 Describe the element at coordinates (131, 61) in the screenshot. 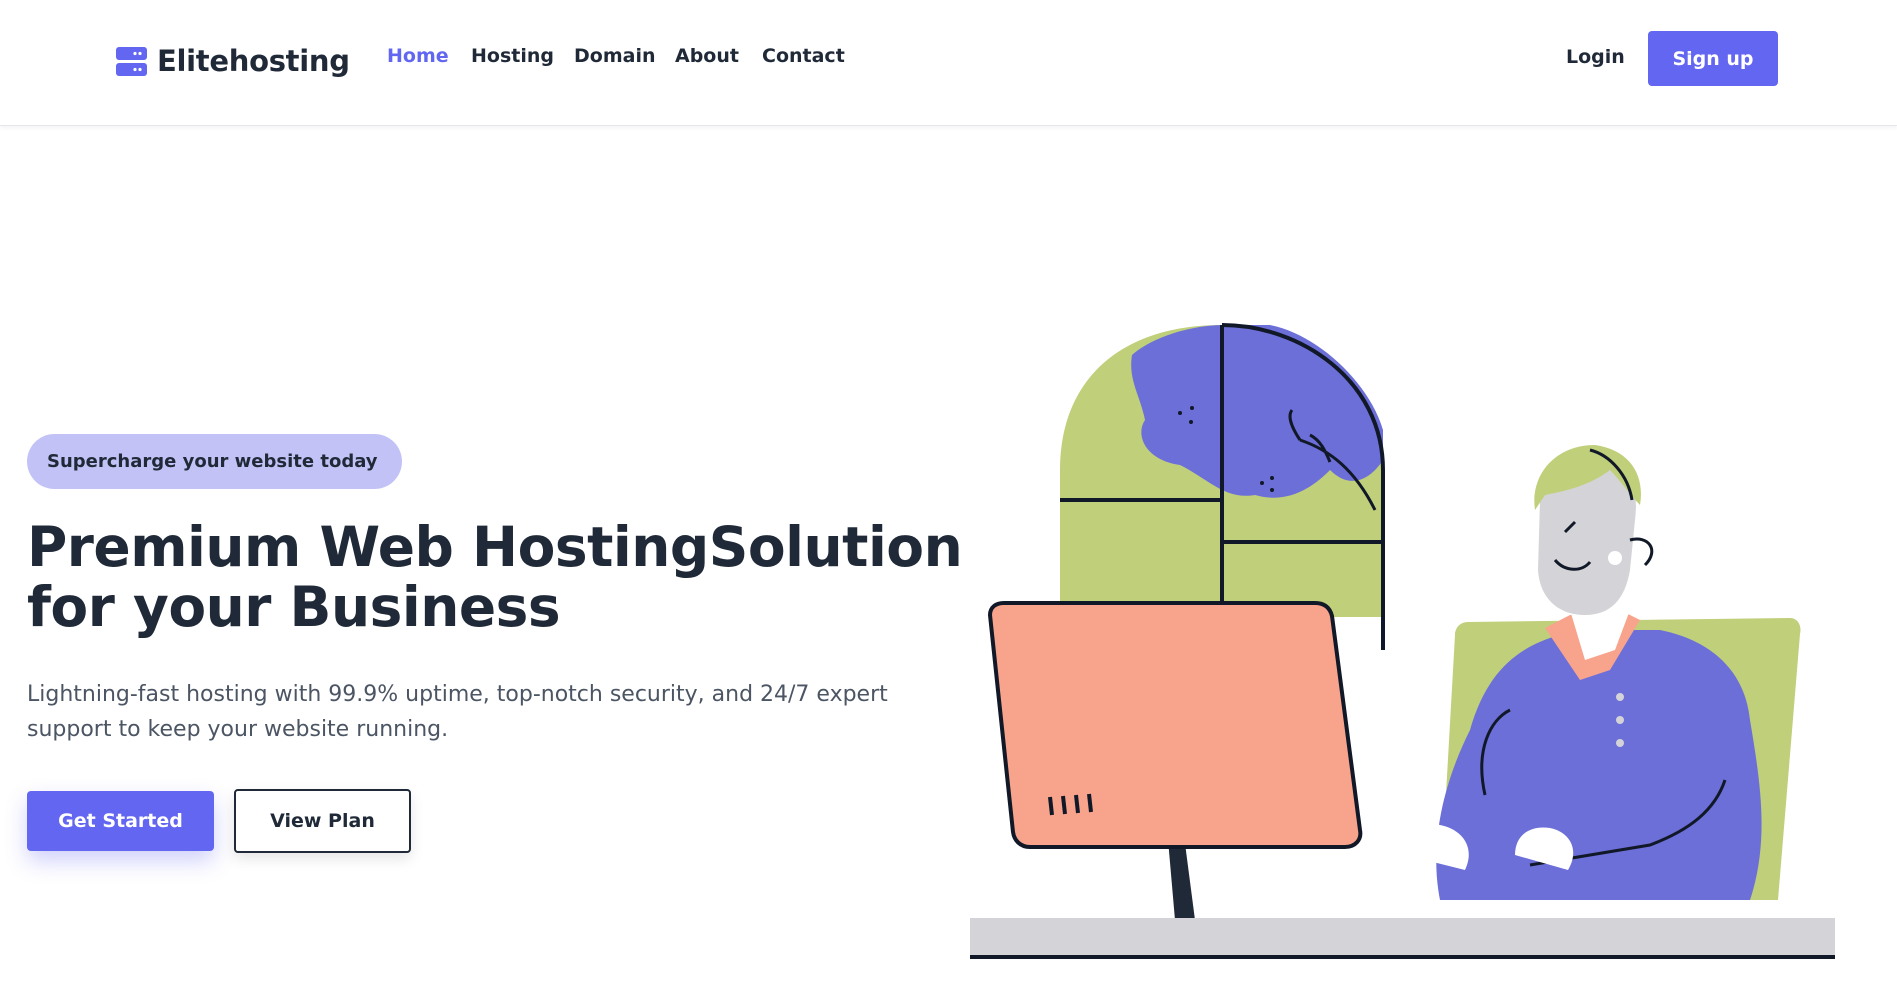

I see `server-icon` at that location.